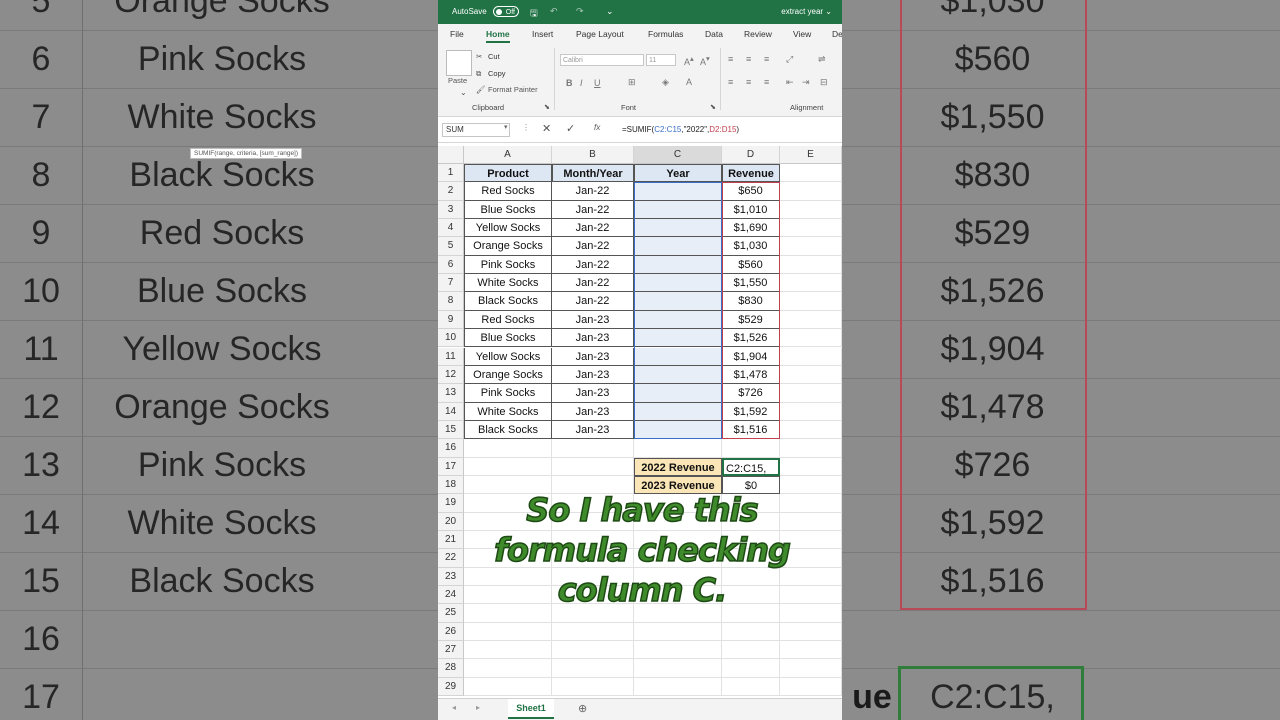 This screenshot has height=720, width=1280. I want to click on clipboard-launcher-icon: ⬊, so click(547, 107).